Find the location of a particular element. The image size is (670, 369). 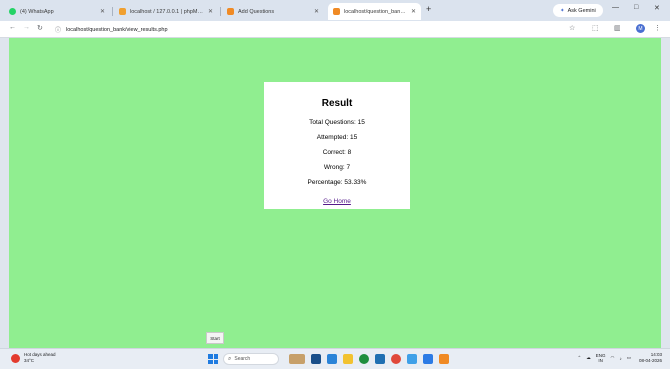

tab-whatsapp: (4) WhatsApp ✕ is located at coordinates (57, 11).